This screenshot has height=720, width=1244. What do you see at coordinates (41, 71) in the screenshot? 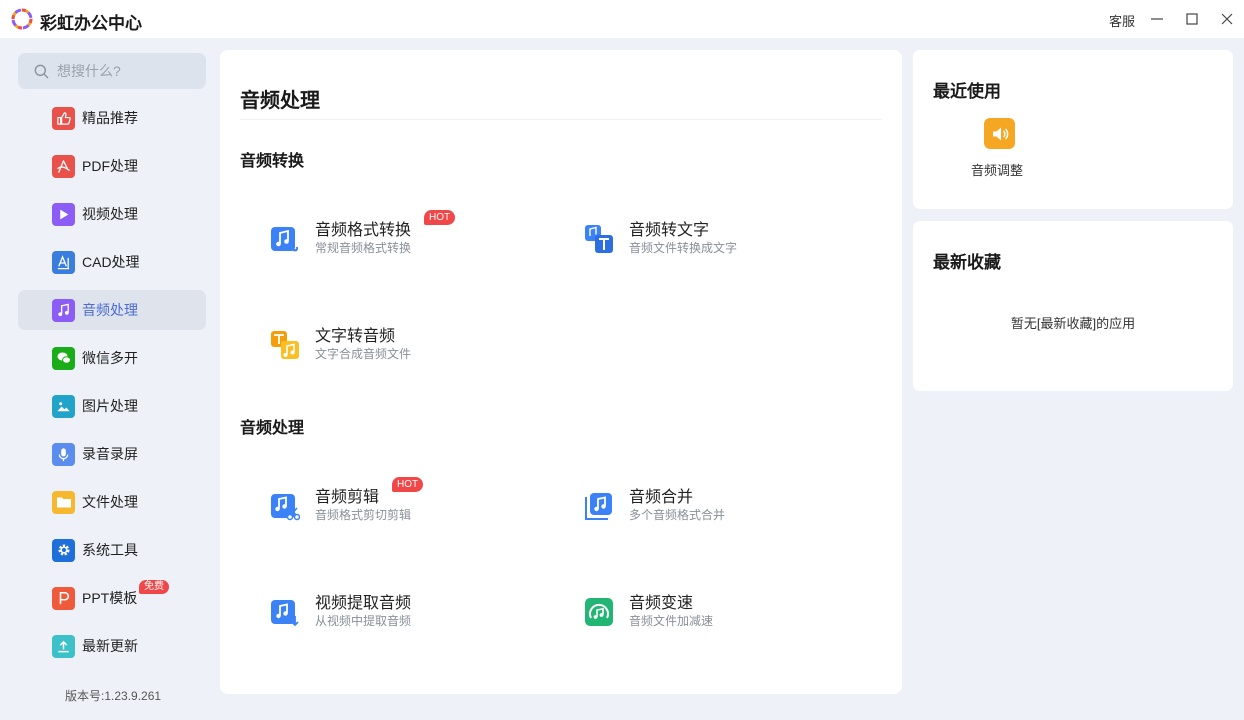
I see `search-icon` at bounding box center [41, 71].